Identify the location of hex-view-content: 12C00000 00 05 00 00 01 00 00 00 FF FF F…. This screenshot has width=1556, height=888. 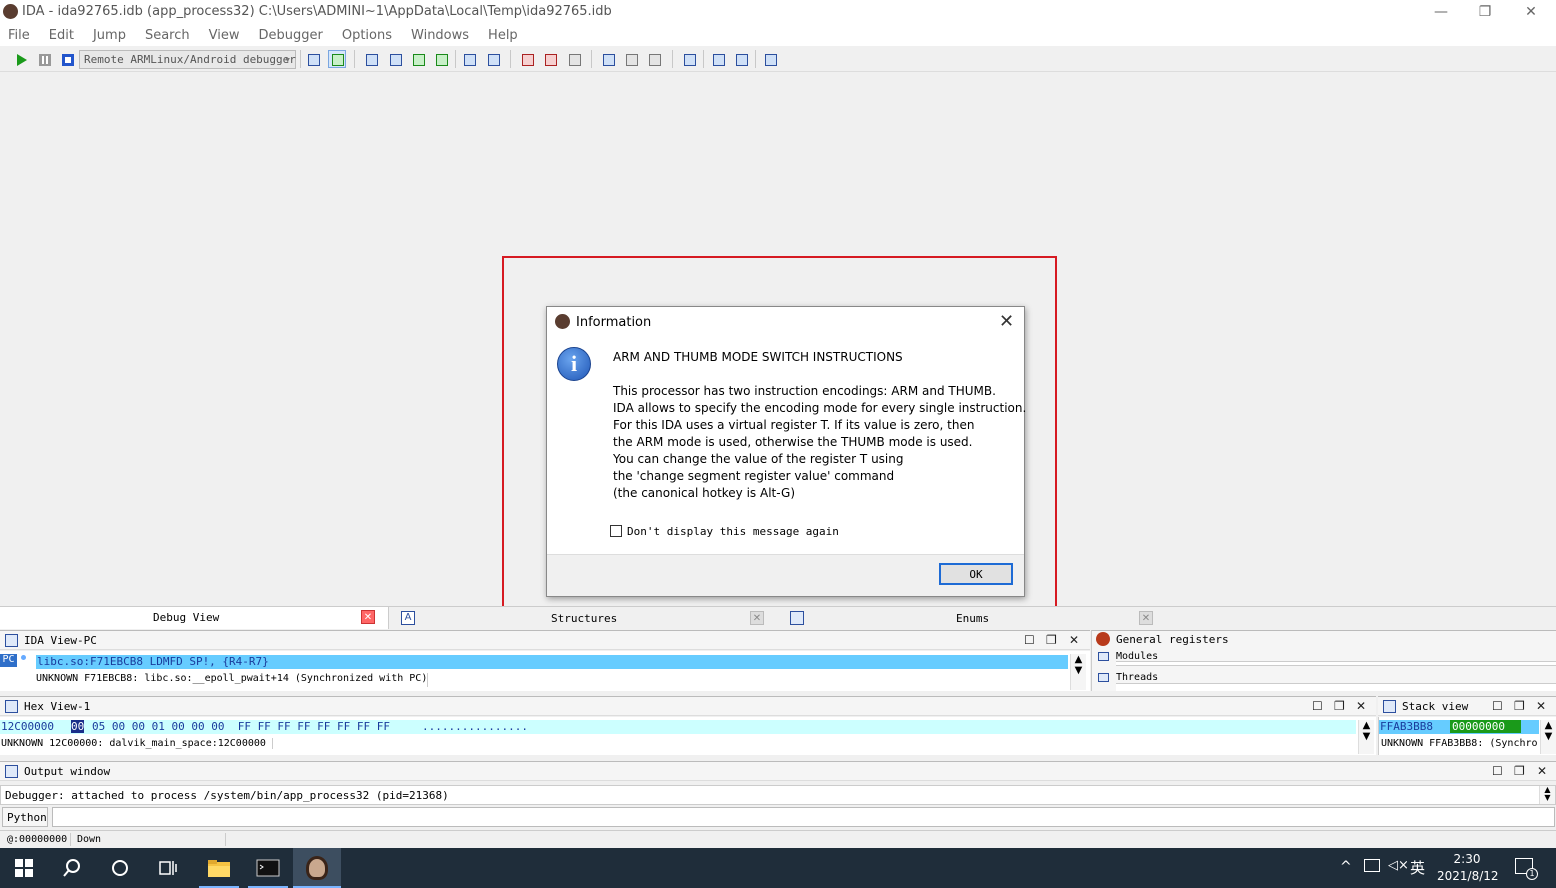
(688, 736).